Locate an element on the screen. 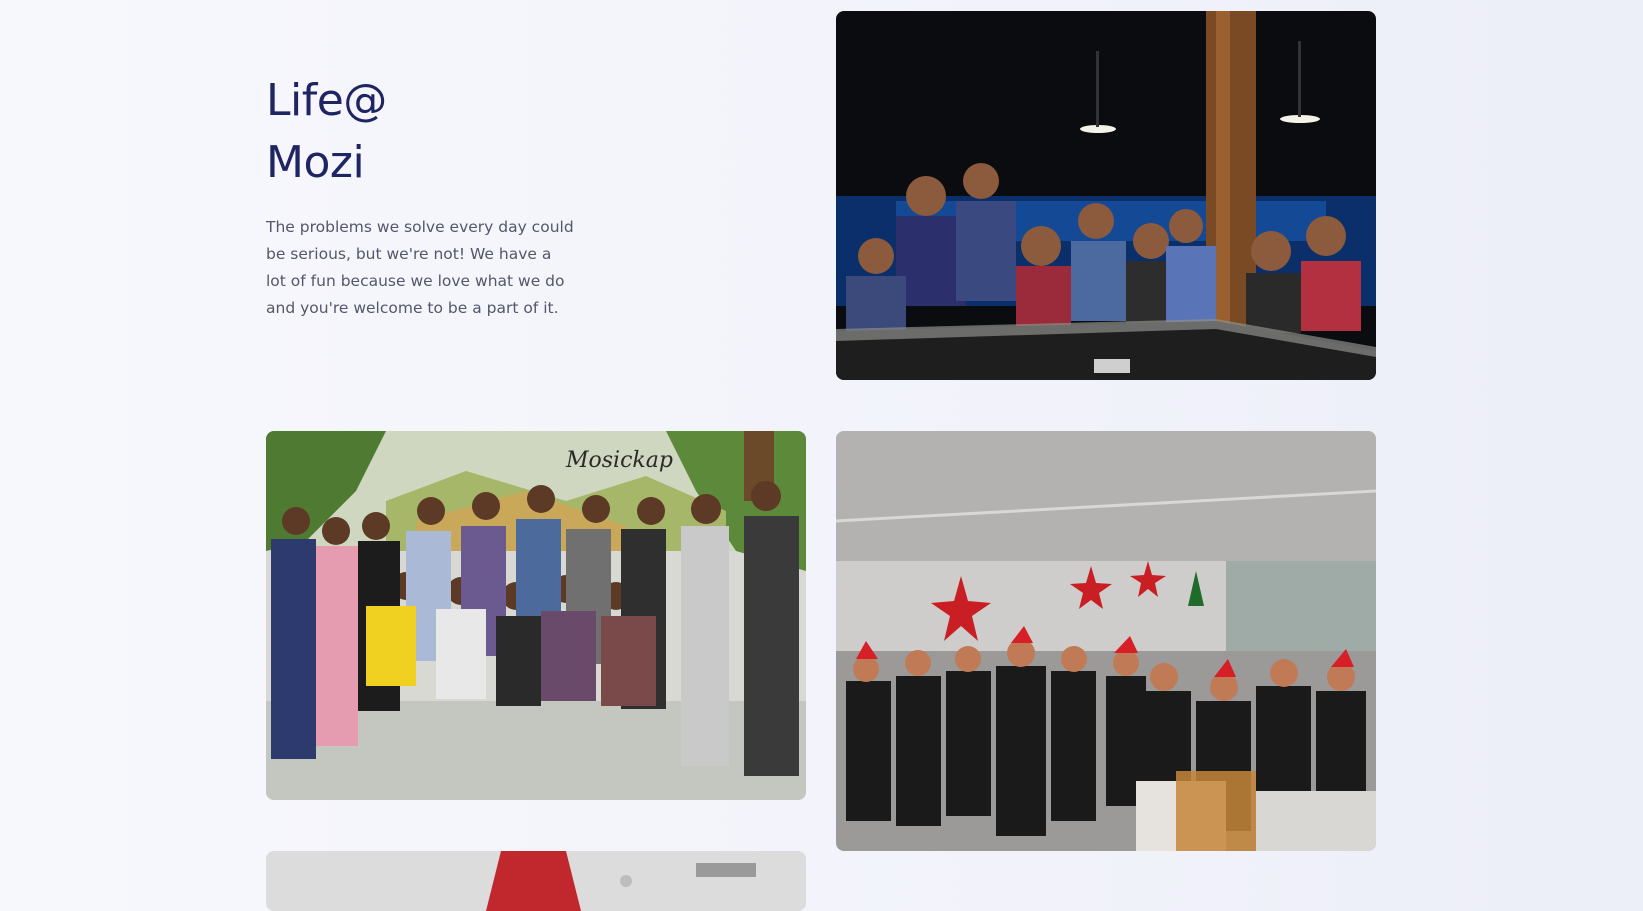  team-night-photo is located at coordinates (1106, 195).